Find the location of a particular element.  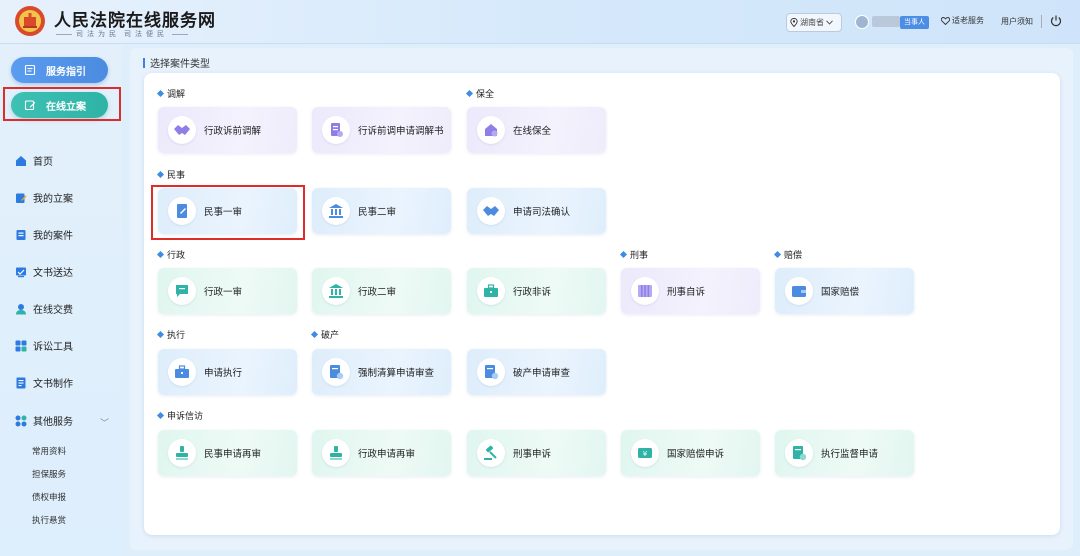

tile-admin-pre-mediation: 行政诉前调解 is located at coordinates (227, 130).